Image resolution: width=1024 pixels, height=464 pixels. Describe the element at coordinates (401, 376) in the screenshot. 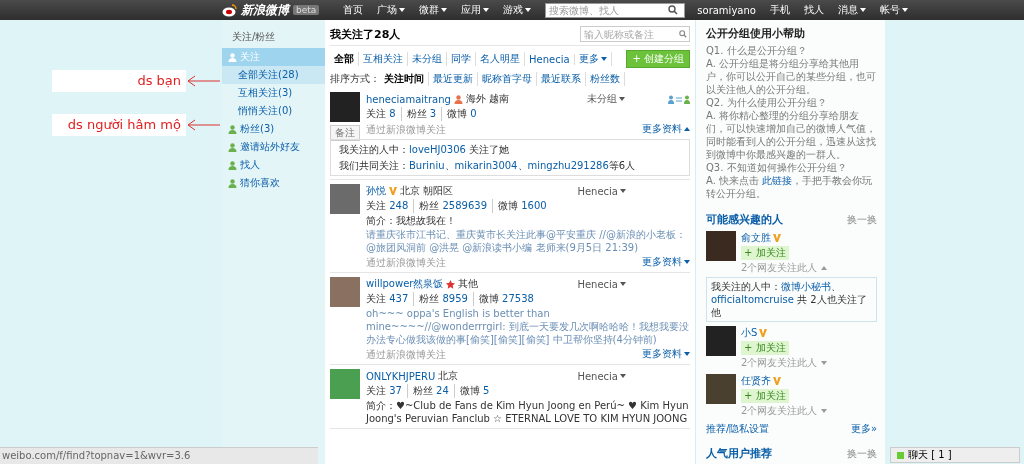

I see `user-name: ONLYKHJPERU` at that location.